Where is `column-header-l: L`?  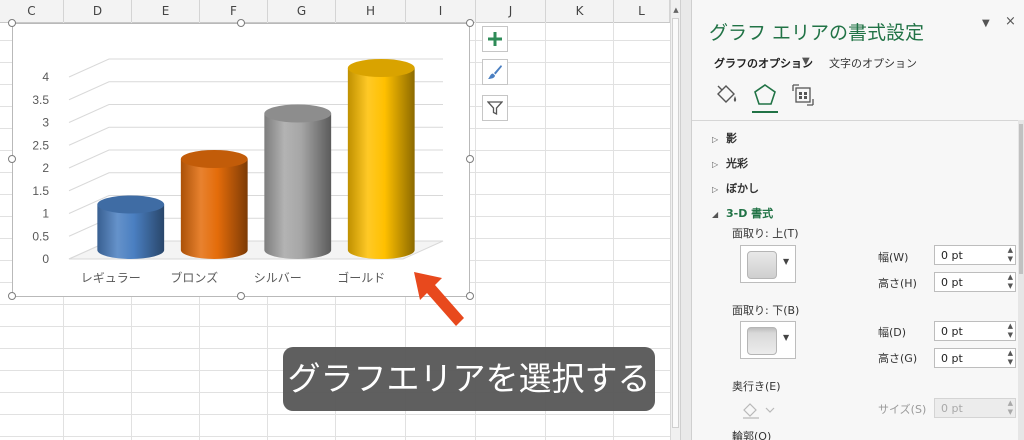
column-header-l: L is located at coordinates (642, 11).